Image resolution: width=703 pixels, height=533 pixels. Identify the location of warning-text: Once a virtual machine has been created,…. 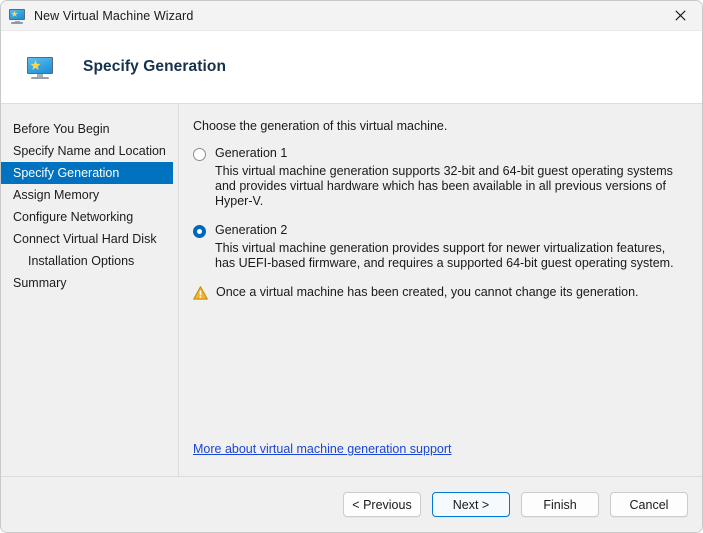
(427, 292).